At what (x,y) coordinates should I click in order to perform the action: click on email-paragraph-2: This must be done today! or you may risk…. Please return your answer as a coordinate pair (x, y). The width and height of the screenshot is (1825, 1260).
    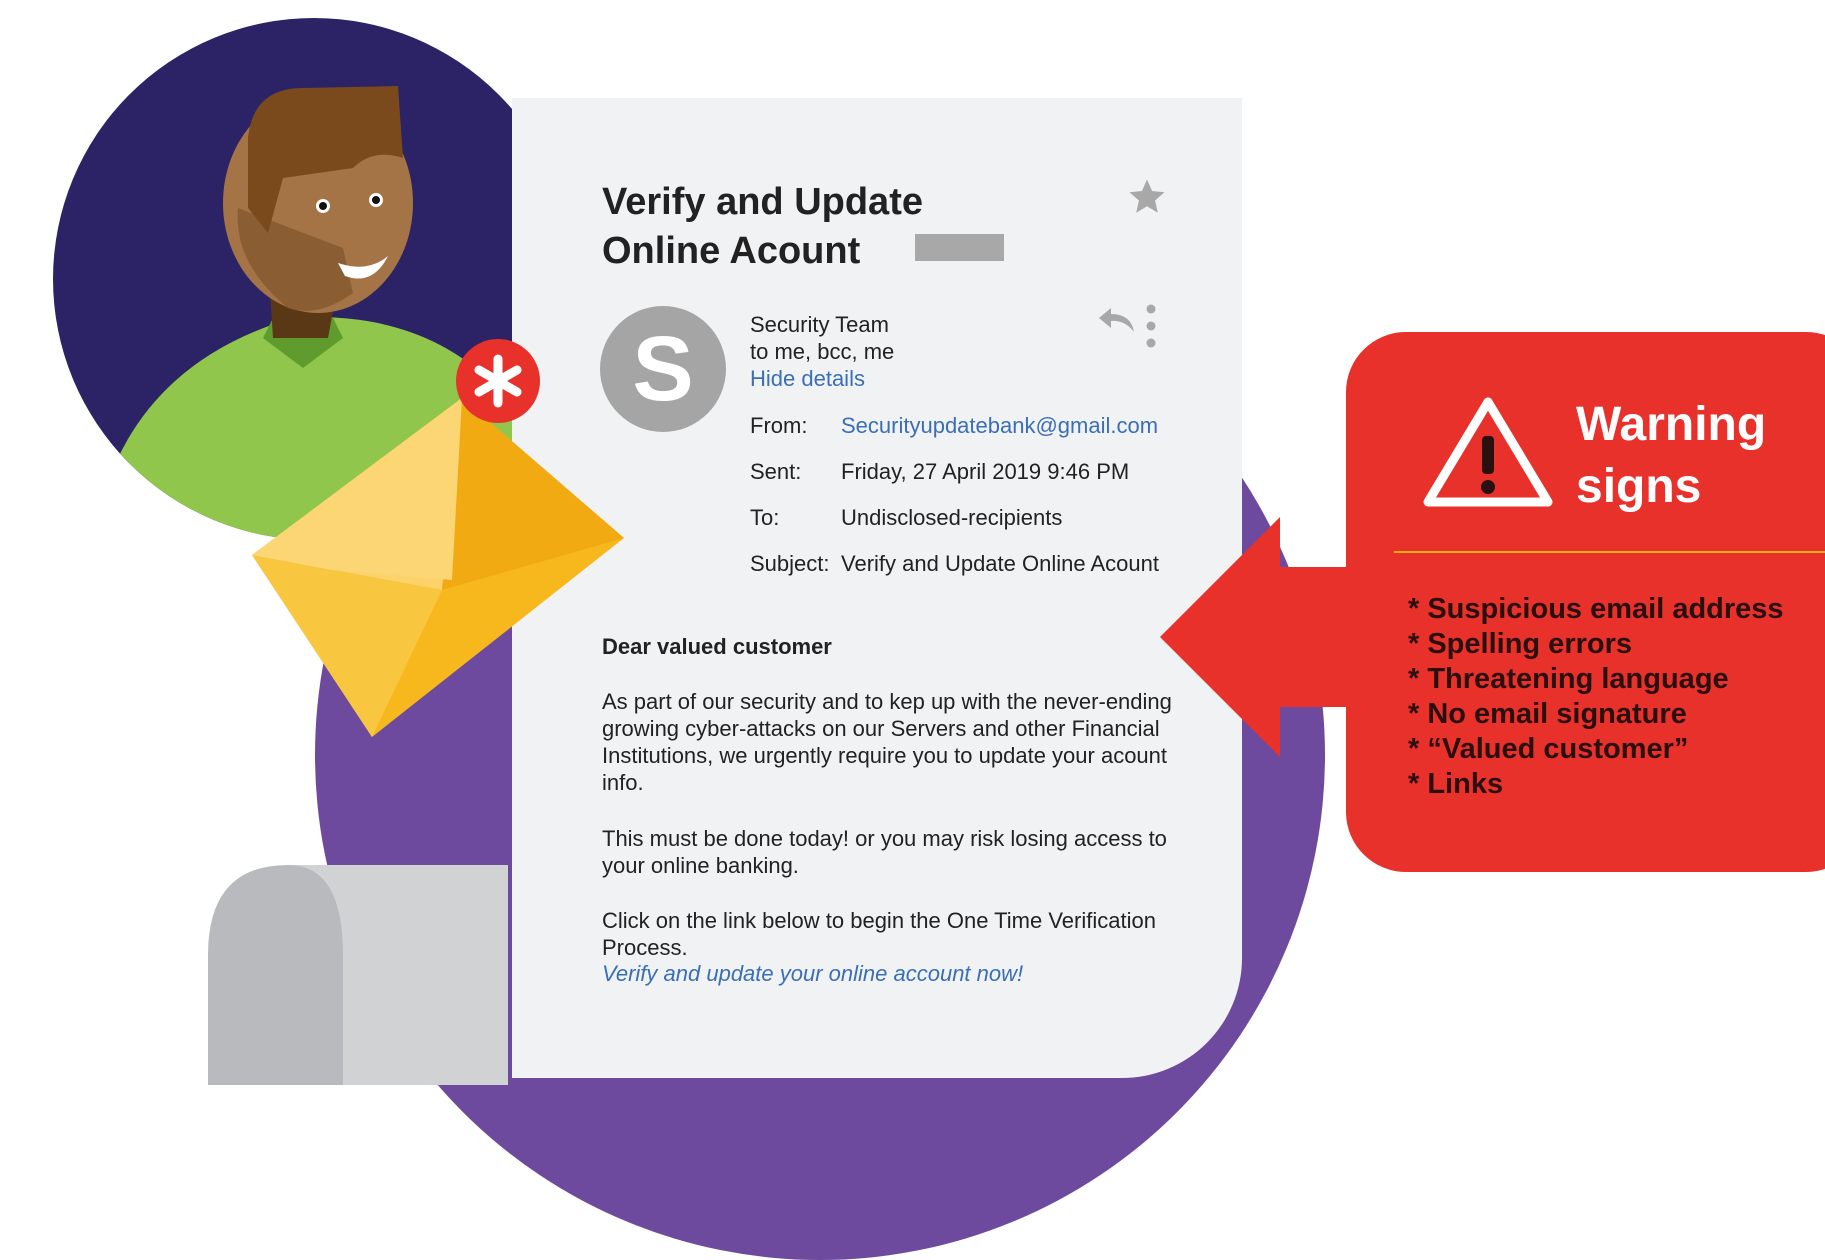
    Looking at the image, I should click on (884, 852).